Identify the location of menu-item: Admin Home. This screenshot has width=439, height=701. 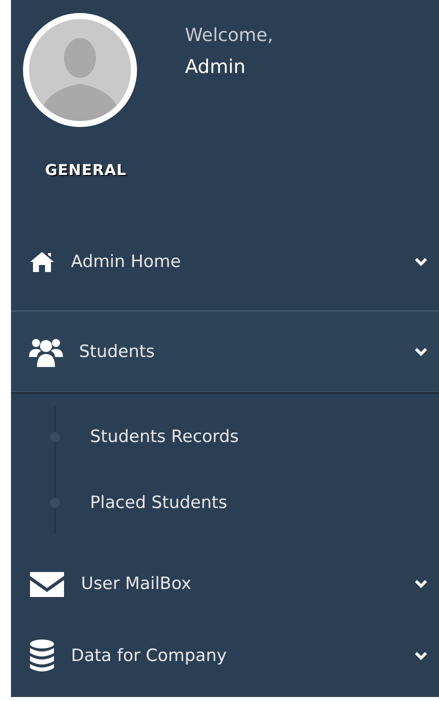
(225, 262).